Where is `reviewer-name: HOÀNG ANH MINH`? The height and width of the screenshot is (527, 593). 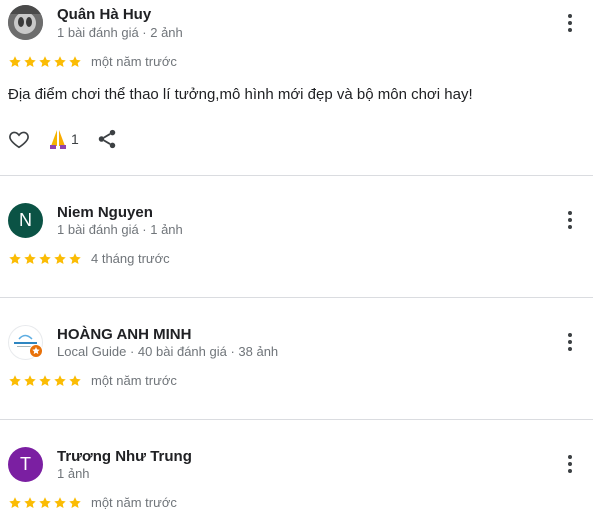 reviewer-name: HOÀNG ANH MINH is located at coordinates (124, 334).